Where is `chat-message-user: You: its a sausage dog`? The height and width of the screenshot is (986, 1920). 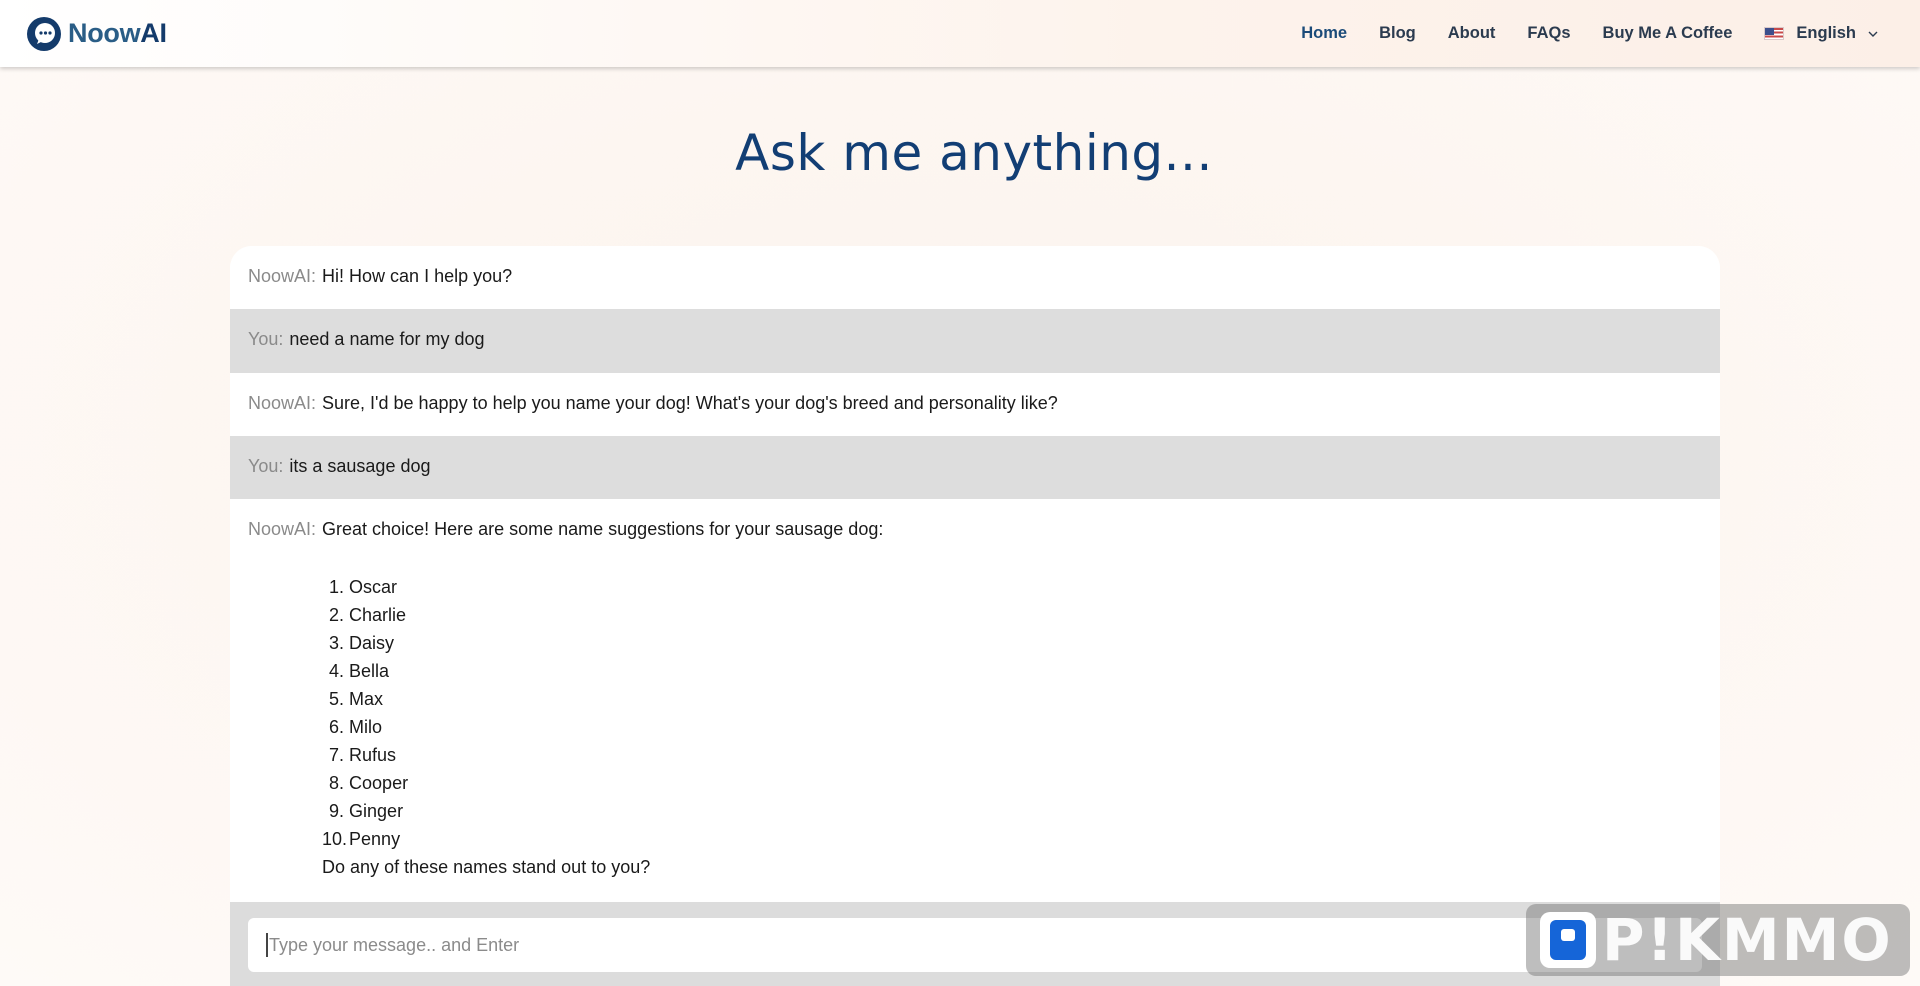
chat-message-user: You: its a sausage dog is located at coordinates (975, 467).